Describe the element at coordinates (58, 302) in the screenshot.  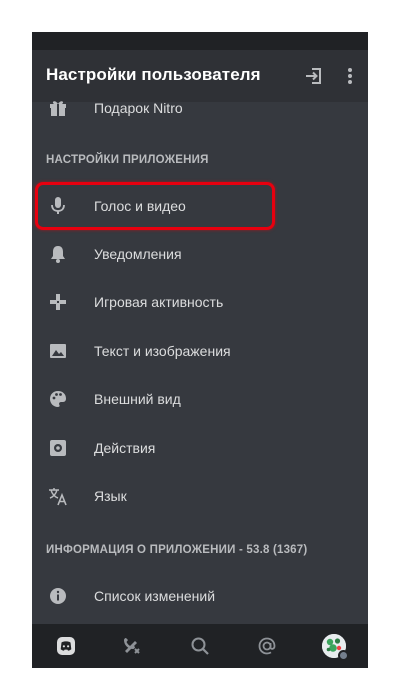
I see `gamepad-icon` at that location.